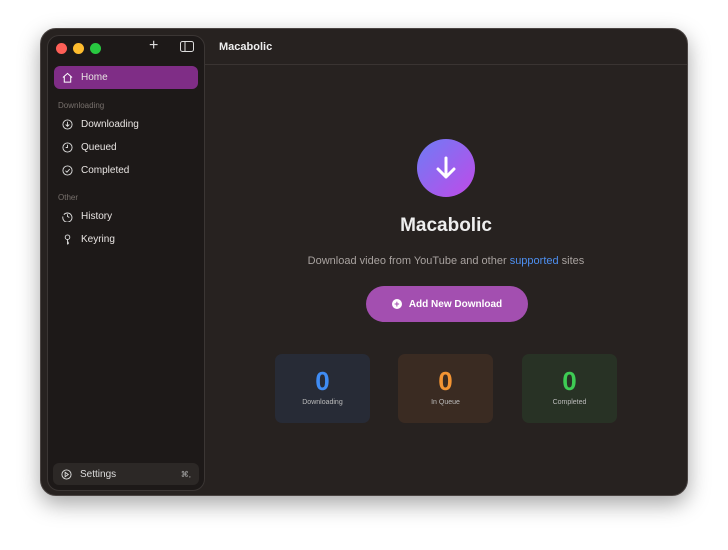 The width and height of the screenshot is (728, 550). Describe the element at coordinates (66, 474) in the screenshot. I see `gear-icon` at that location.